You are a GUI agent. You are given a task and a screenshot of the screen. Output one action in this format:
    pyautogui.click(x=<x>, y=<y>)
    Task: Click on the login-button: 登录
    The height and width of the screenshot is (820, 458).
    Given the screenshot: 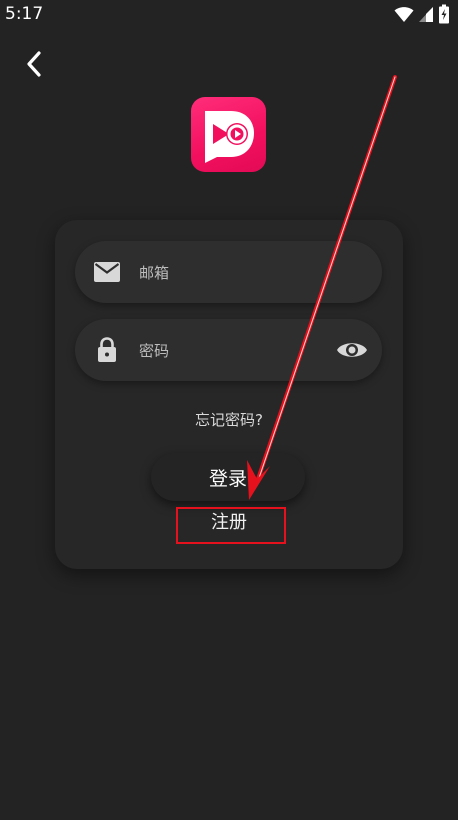 What is the action you would take?
    pyautogui.click(x=228, y=477)
    